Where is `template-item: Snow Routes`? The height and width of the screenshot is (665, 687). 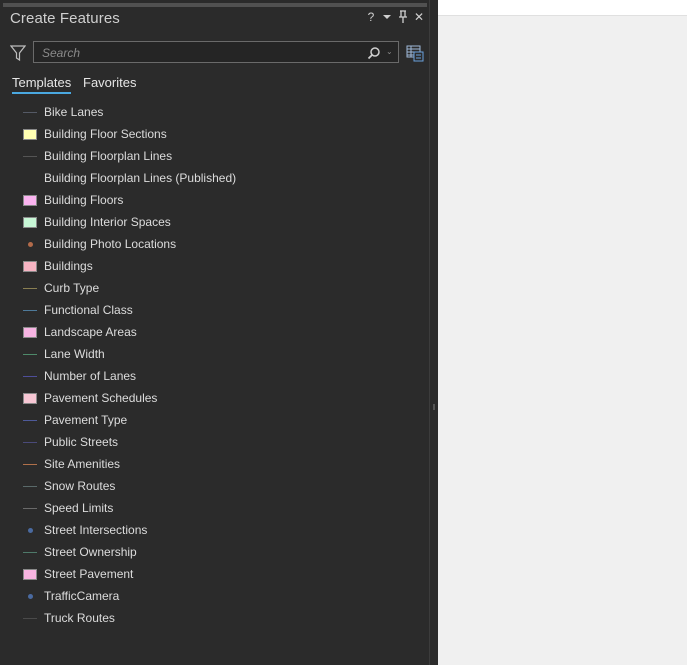 template-item: Snow Routes is located at coordinates (215, 487).